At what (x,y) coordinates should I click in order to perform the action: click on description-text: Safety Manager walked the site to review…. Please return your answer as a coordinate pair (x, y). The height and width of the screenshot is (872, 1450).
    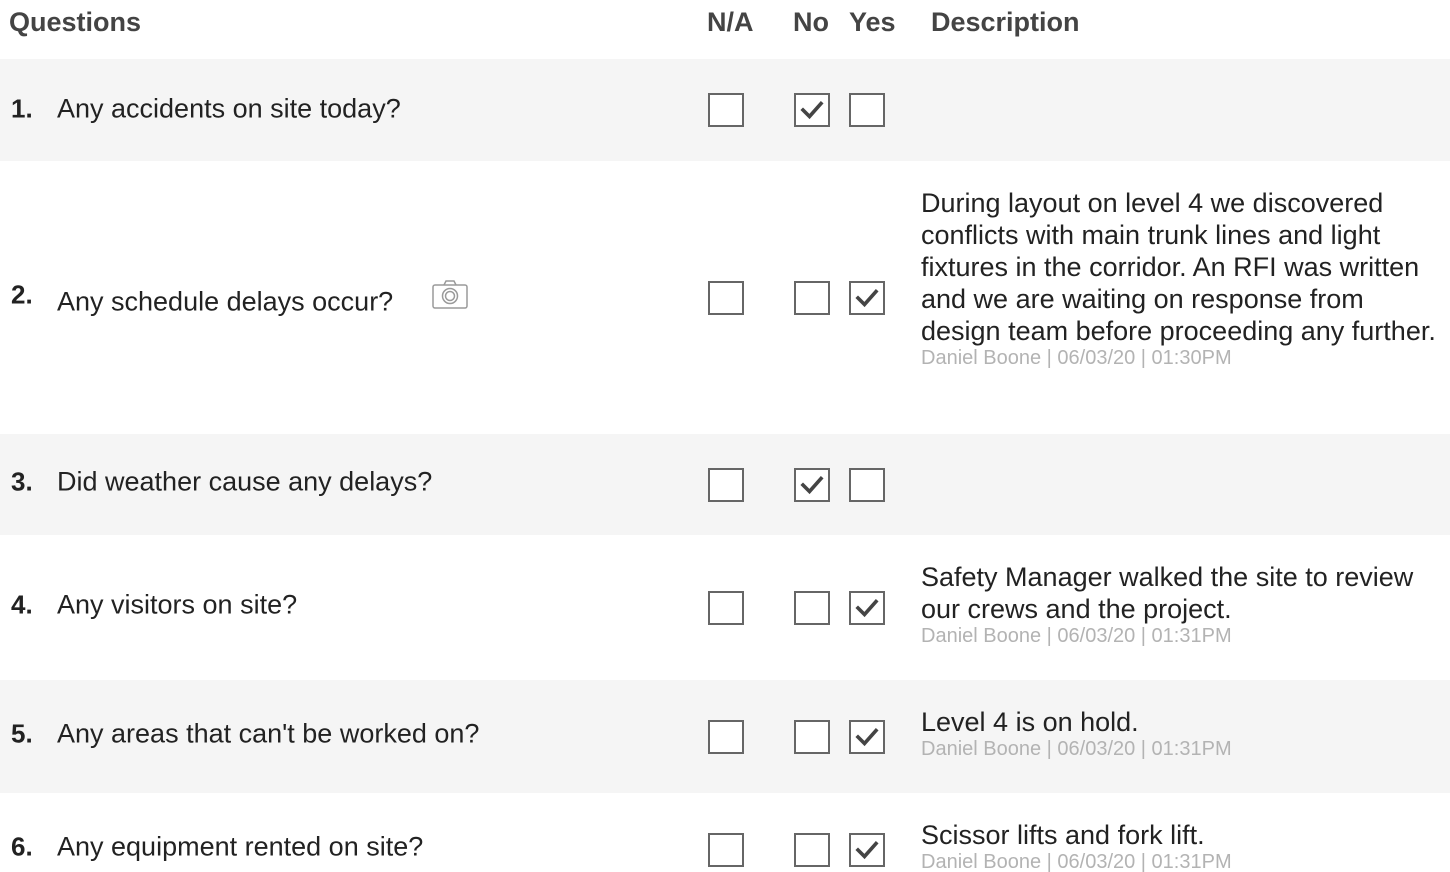
    Looking at the image, I should click on (1167, 593).